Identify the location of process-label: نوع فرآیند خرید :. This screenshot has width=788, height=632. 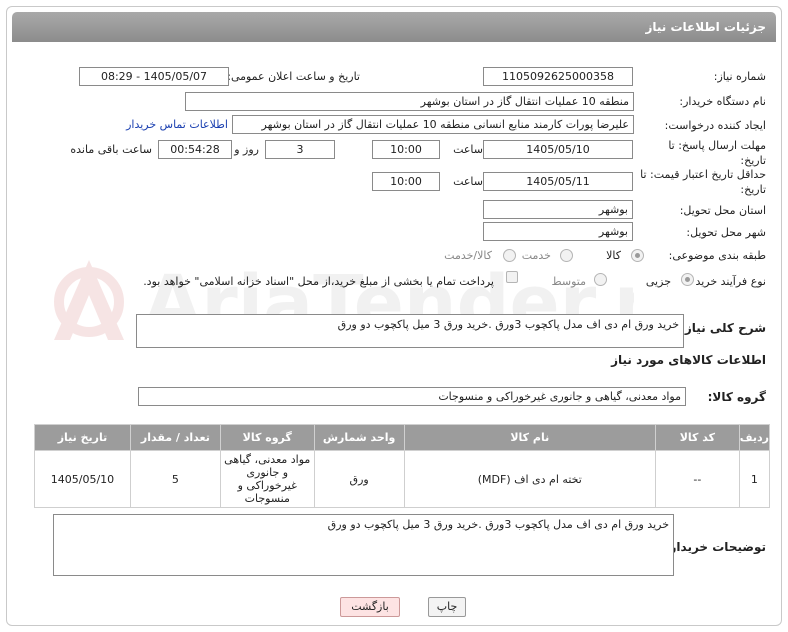
(727, 281).